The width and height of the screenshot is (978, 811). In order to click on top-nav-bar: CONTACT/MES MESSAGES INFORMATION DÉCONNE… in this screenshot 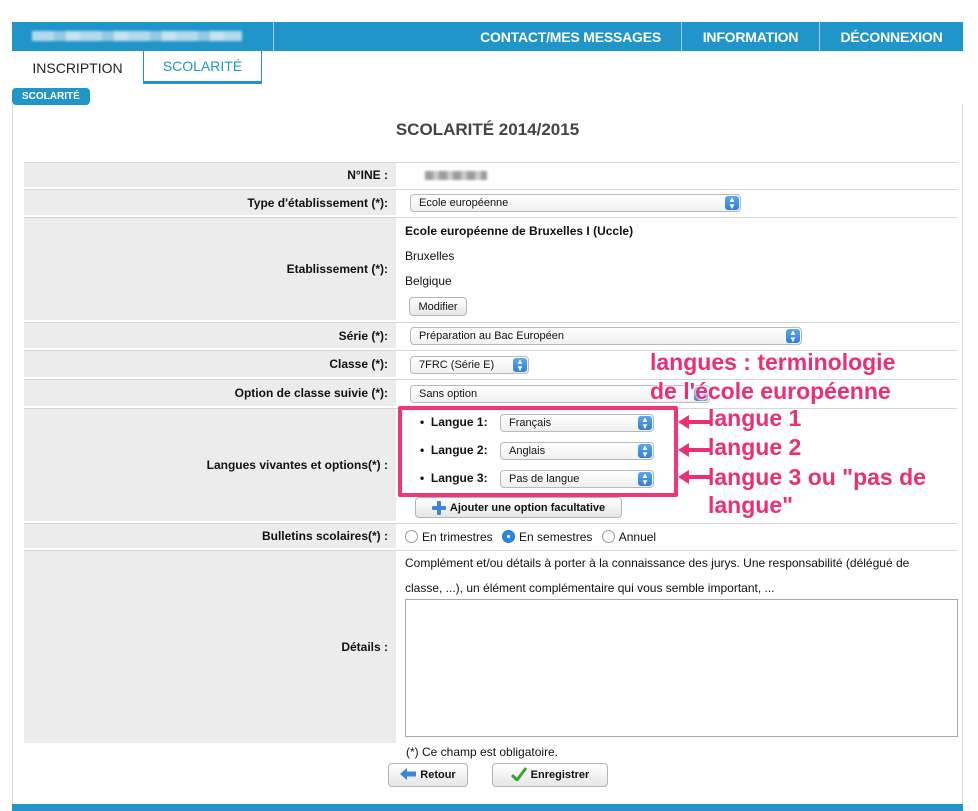, I will do `click(487, 36)`.